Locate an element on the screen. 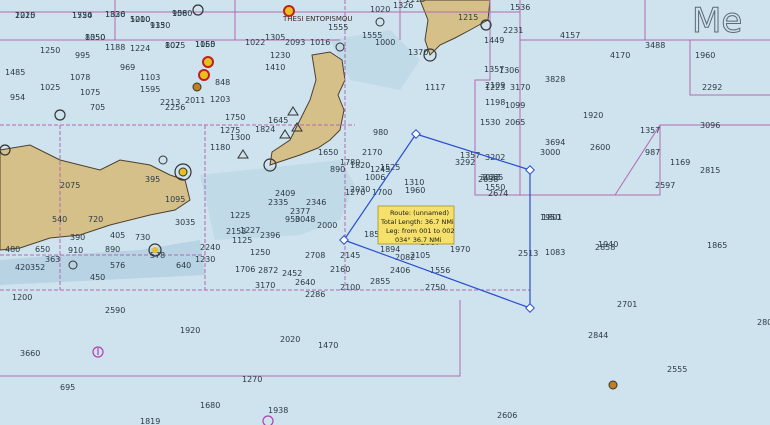 Image resolution: width=770 pixels, height=425 pixels. depth-sounding: 1750 is located at coordinates (235, 117).